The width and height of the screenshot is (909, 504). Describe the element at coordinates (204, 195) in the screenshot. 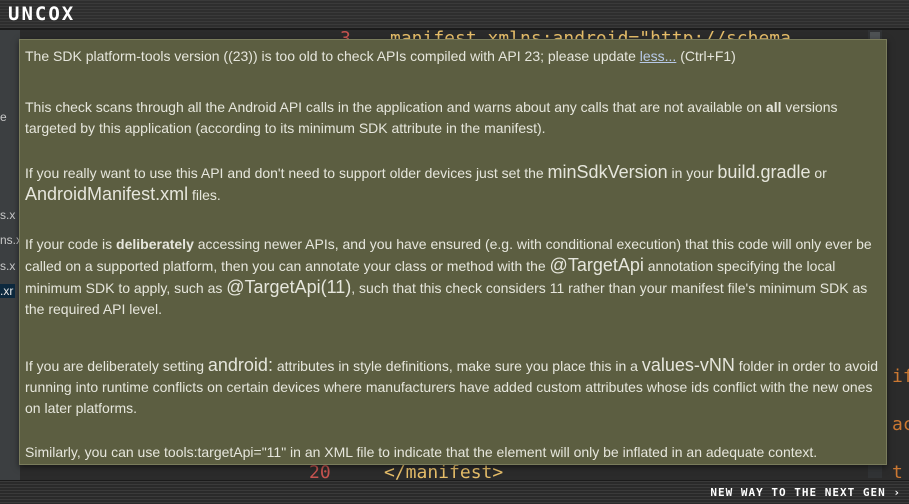

I see `text: files.` at that location.